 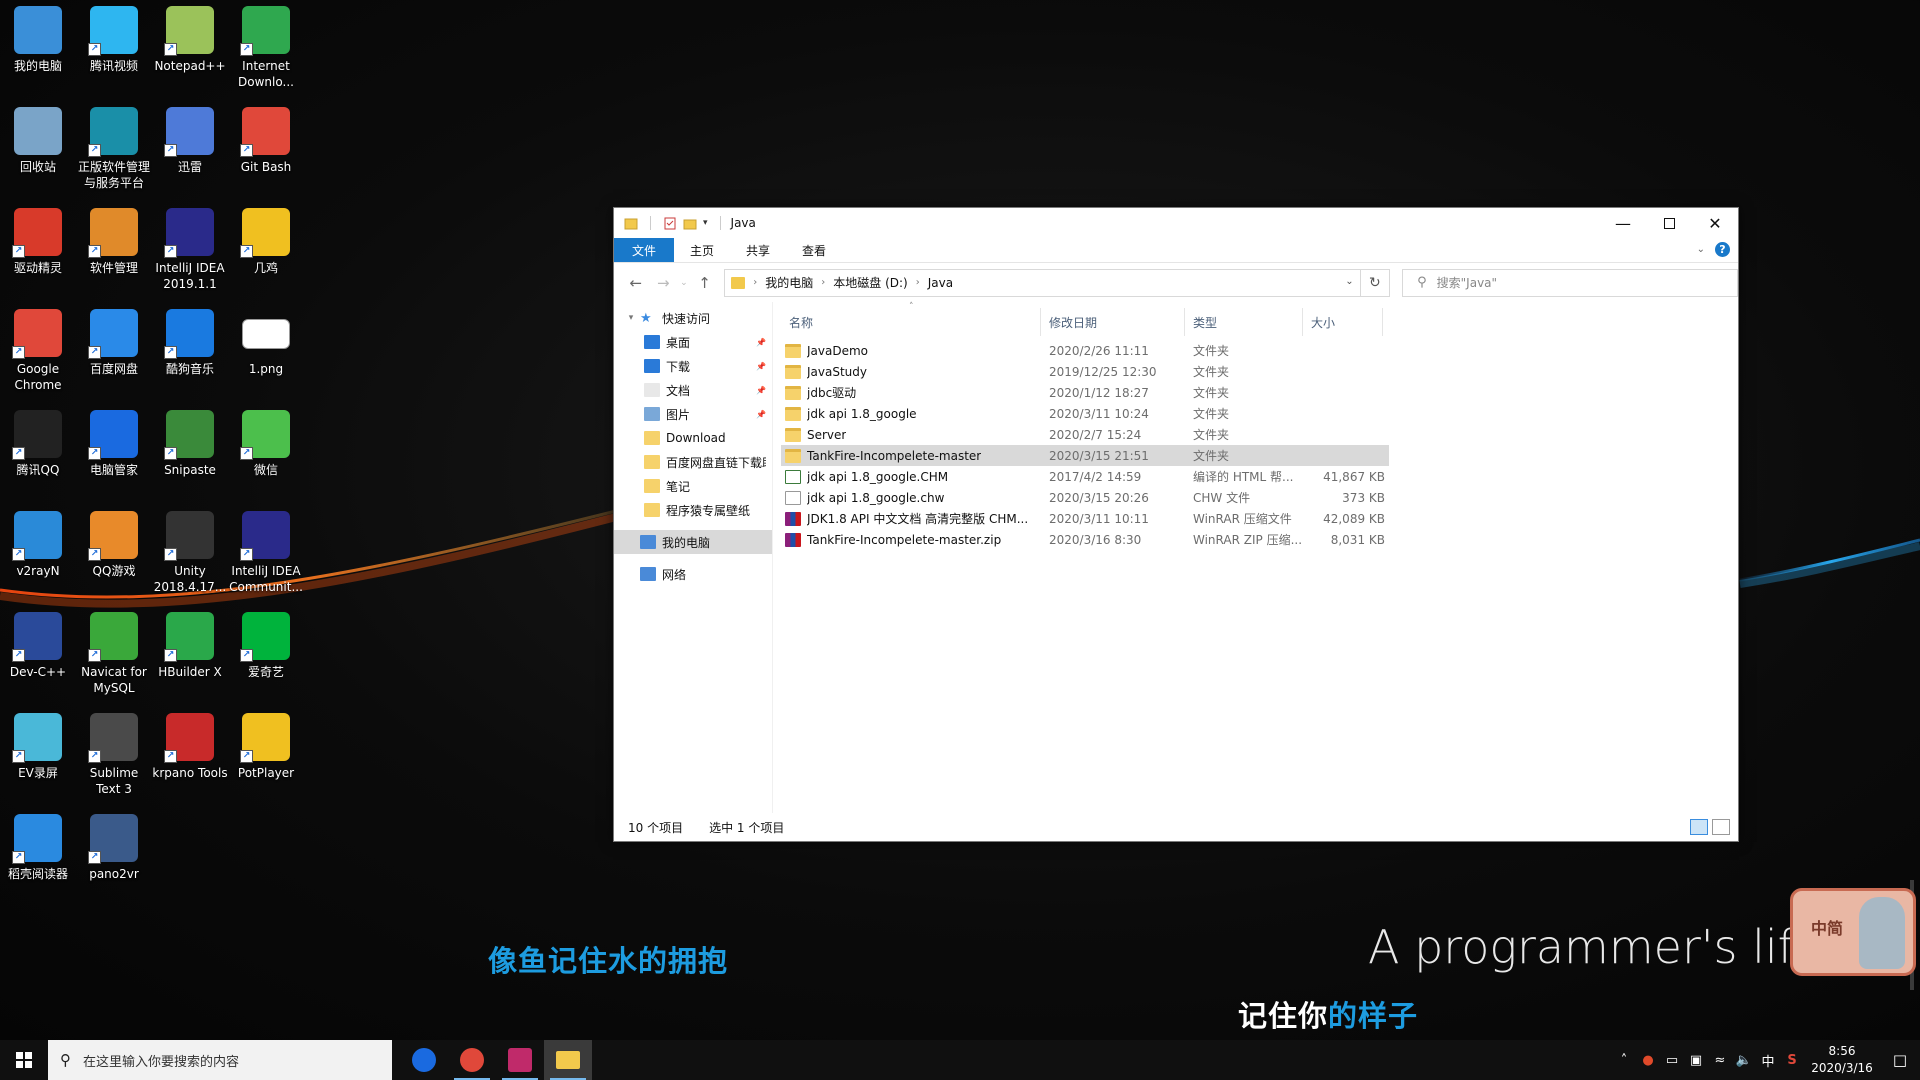 I want to click on nav-item: 网络, so click(x=693, y=574).